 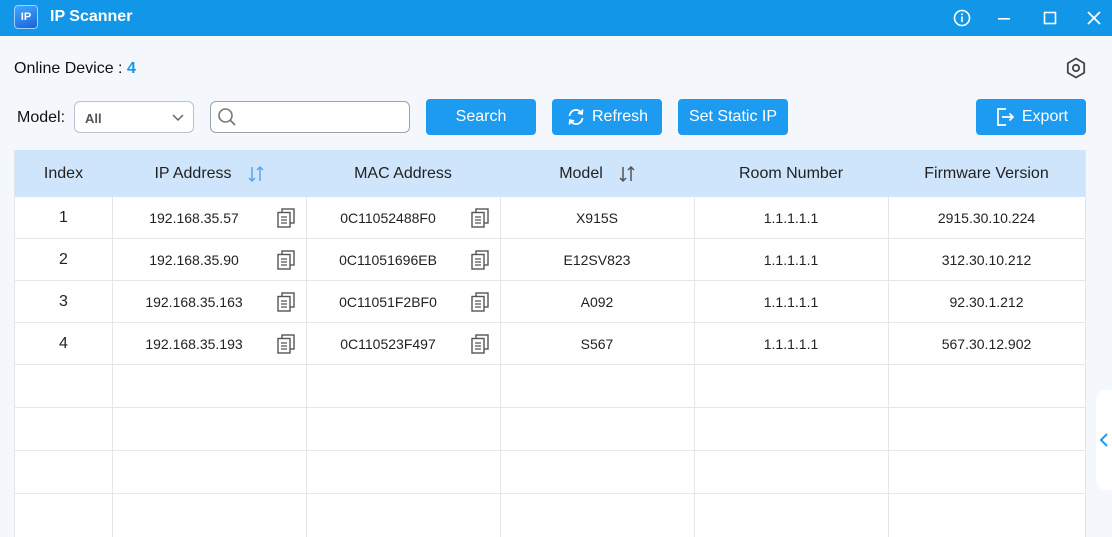 I want to click on search-input, so click(x=323, y=117).